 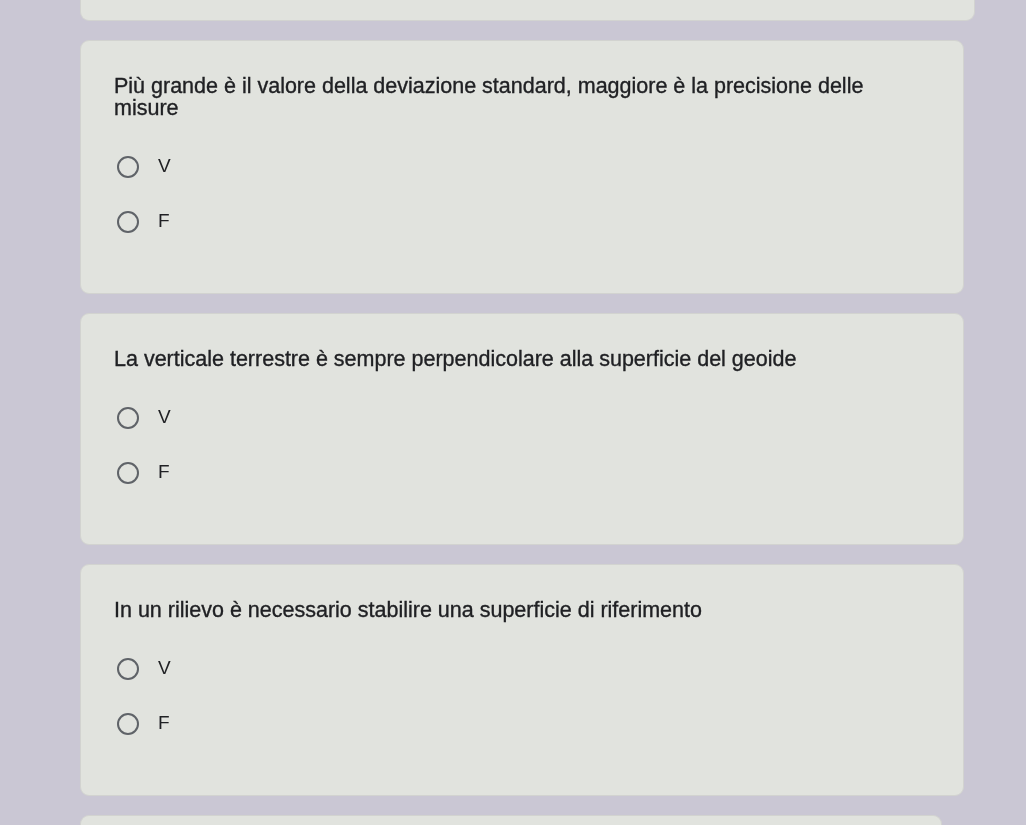 I want to click on question-text: In un rilievo è necessario stabilire una superficie di riferimento, so click(x=408, y=610).